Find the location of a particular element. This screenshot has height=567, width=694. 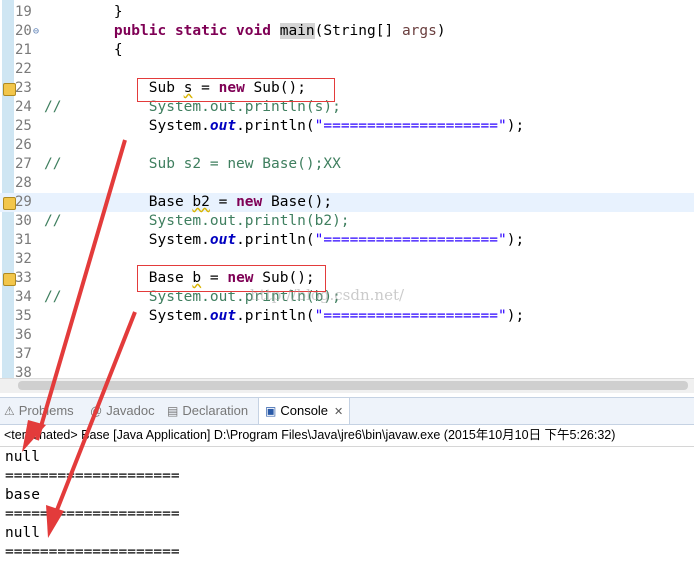

tab-declaration: ▤ Declaration is located at coordinates (207, 411).